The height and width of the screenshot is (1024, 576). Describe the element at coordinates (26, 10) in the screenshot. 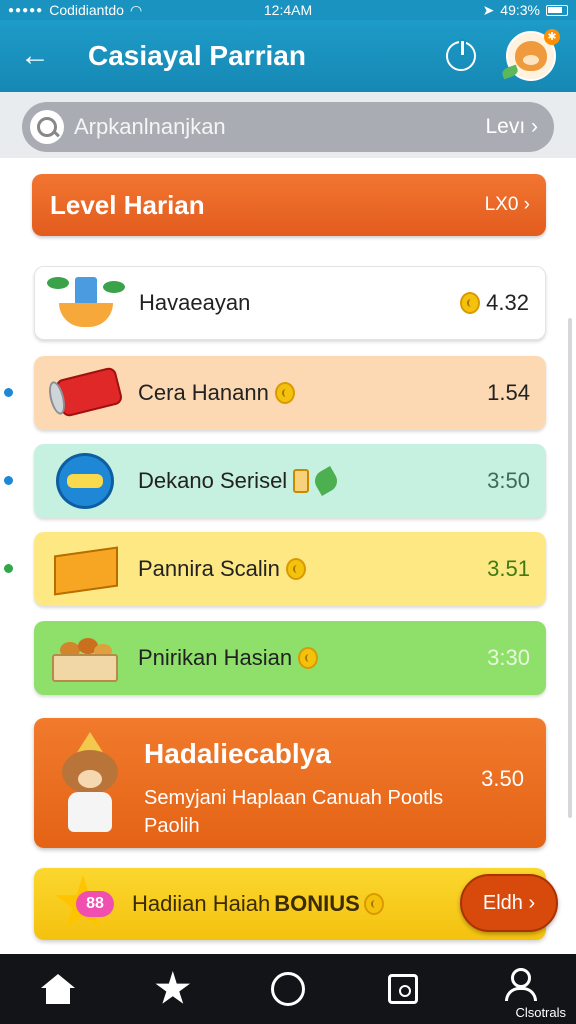

I see `signal-dots-icon: ●●●●●` at that location.